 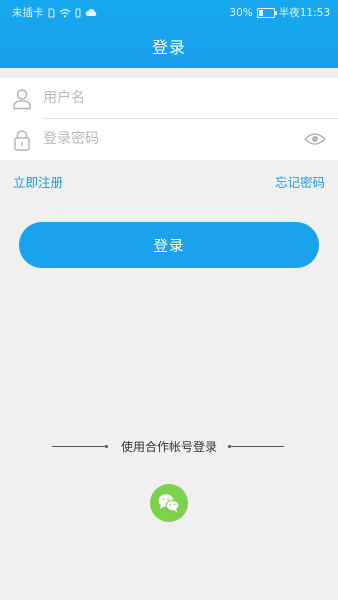 What do you see at coordinates (22, 99) in the screenshot?
I see `user-icon` at bounding box center [22, 99].